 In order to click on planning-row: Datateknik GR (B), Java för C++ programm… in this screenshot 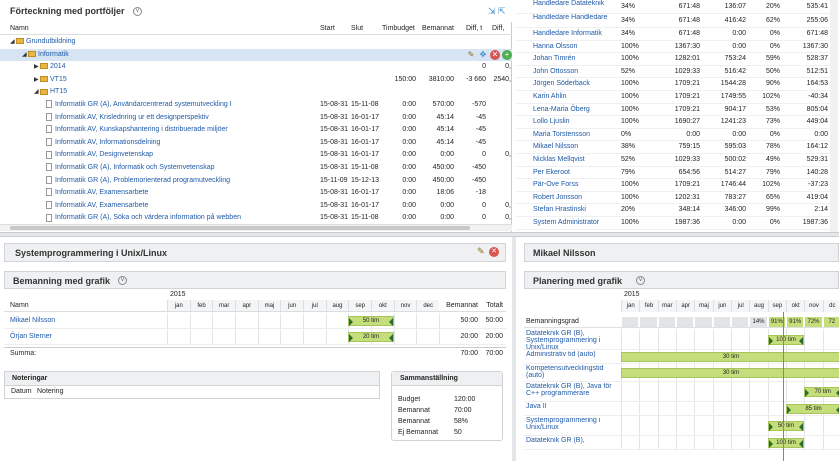, I will do `click(681, 392)`.